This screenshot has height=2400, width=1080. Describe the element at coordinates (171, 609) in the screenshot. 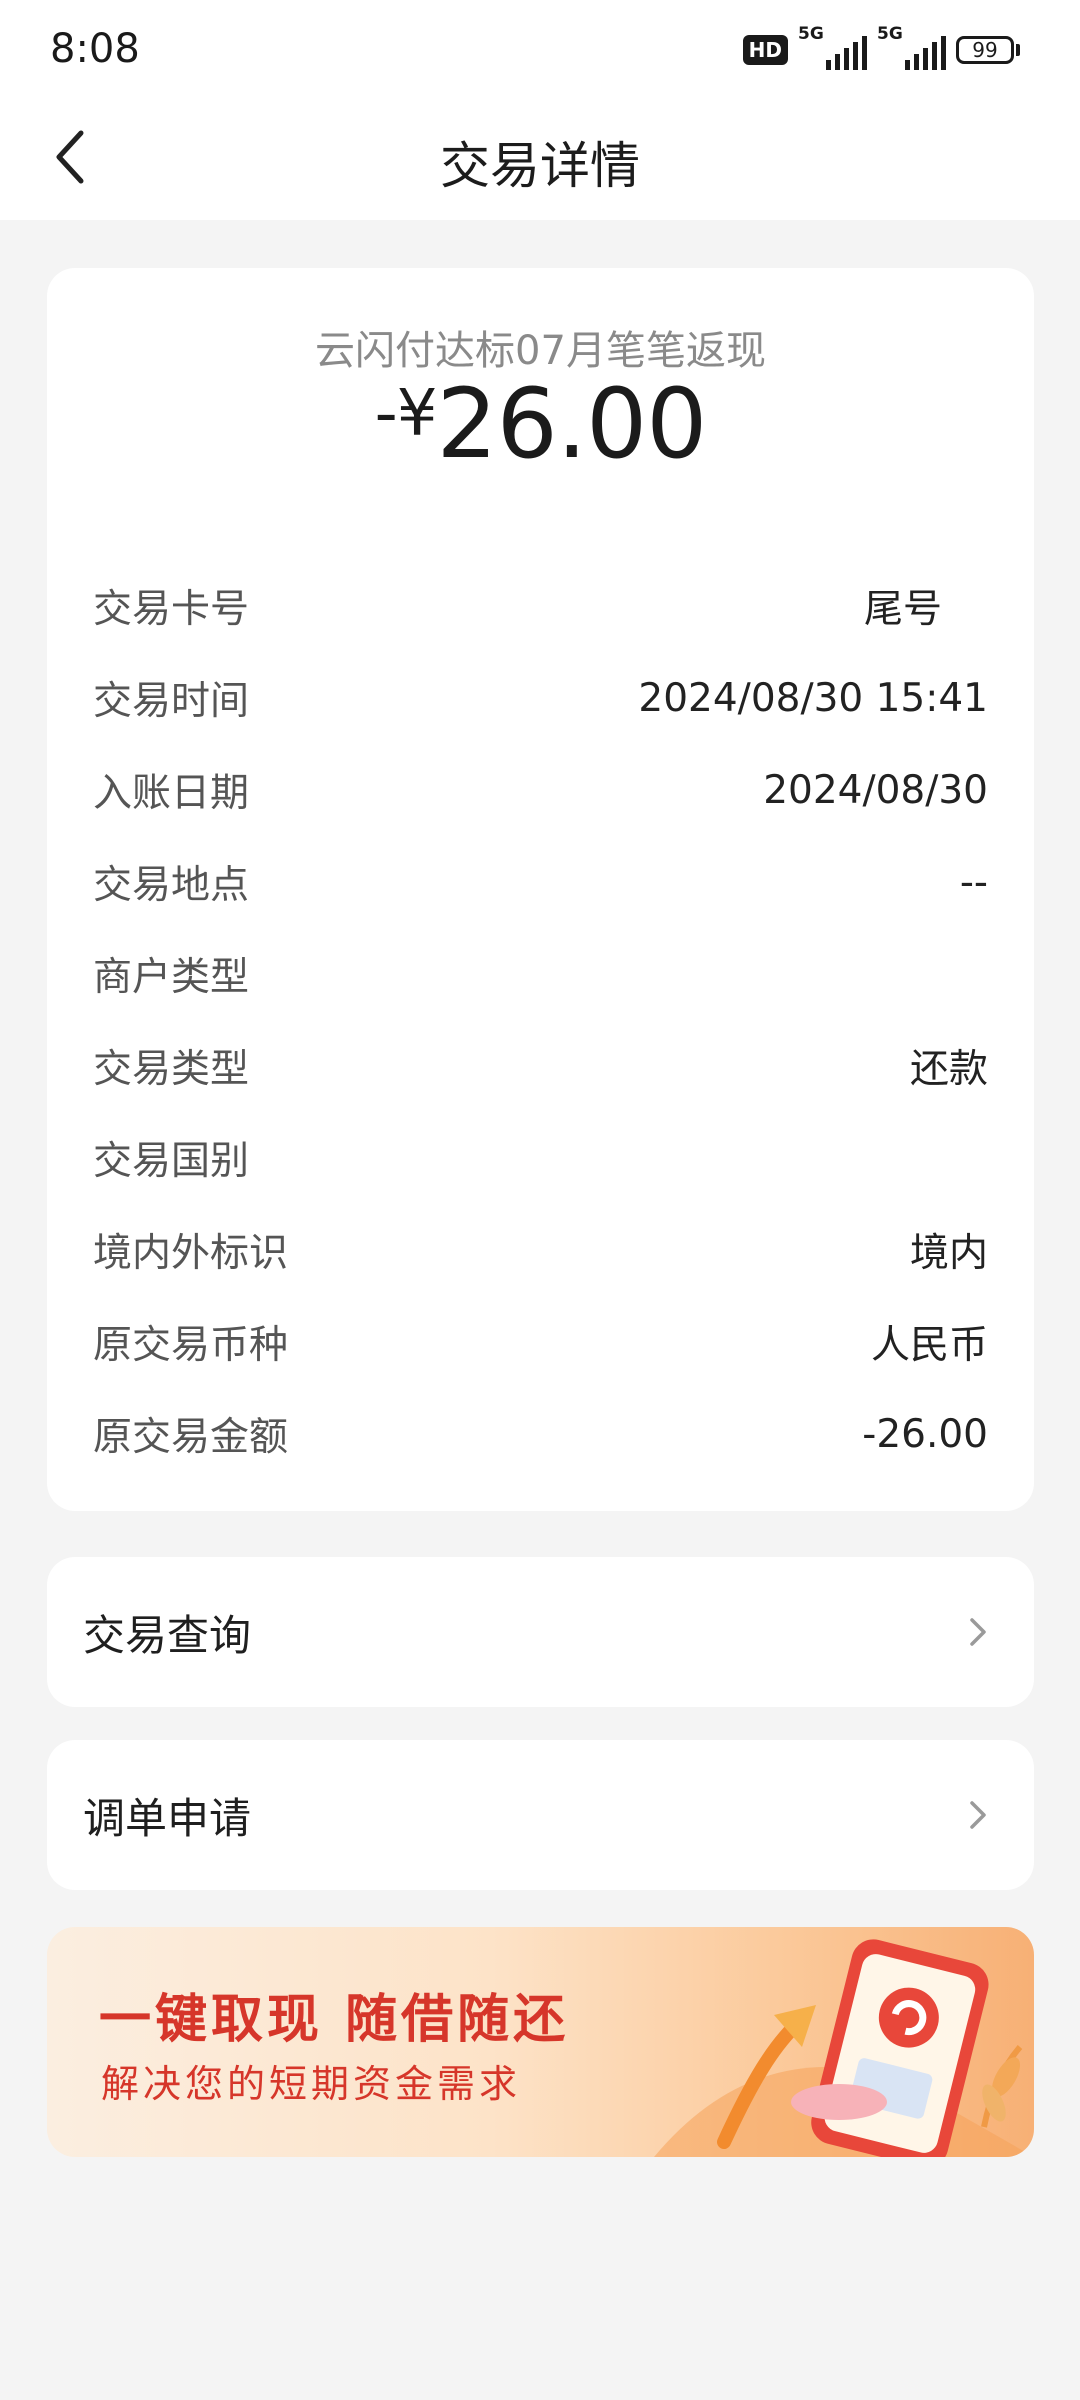

I see `detail-label: 交易卡号` at that location.